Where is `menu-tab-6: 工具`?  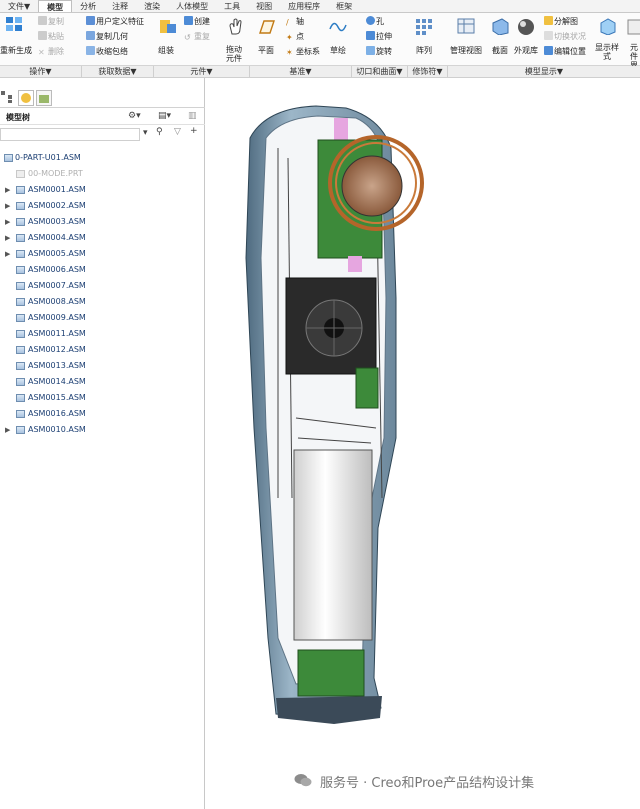 menu-tab-6: 工具 is located at coordinates (232, 6).